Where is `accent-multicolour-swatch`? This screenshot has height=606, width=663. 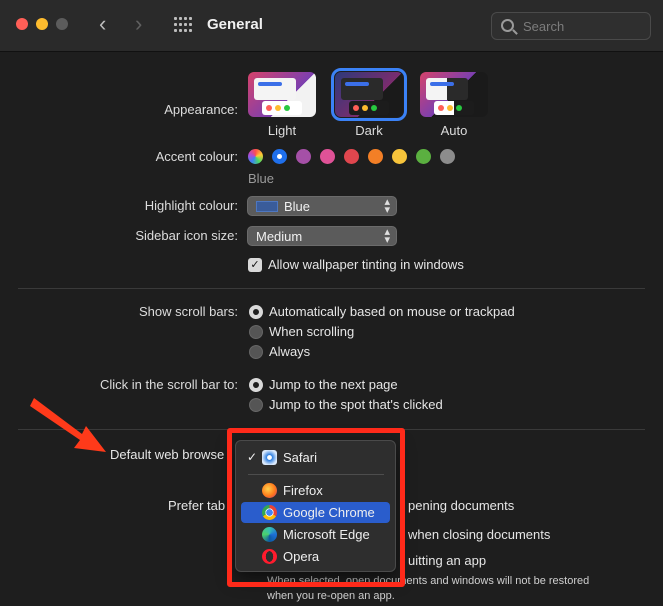 accent-multicolour-swatch is located at coordinates (255, 156).